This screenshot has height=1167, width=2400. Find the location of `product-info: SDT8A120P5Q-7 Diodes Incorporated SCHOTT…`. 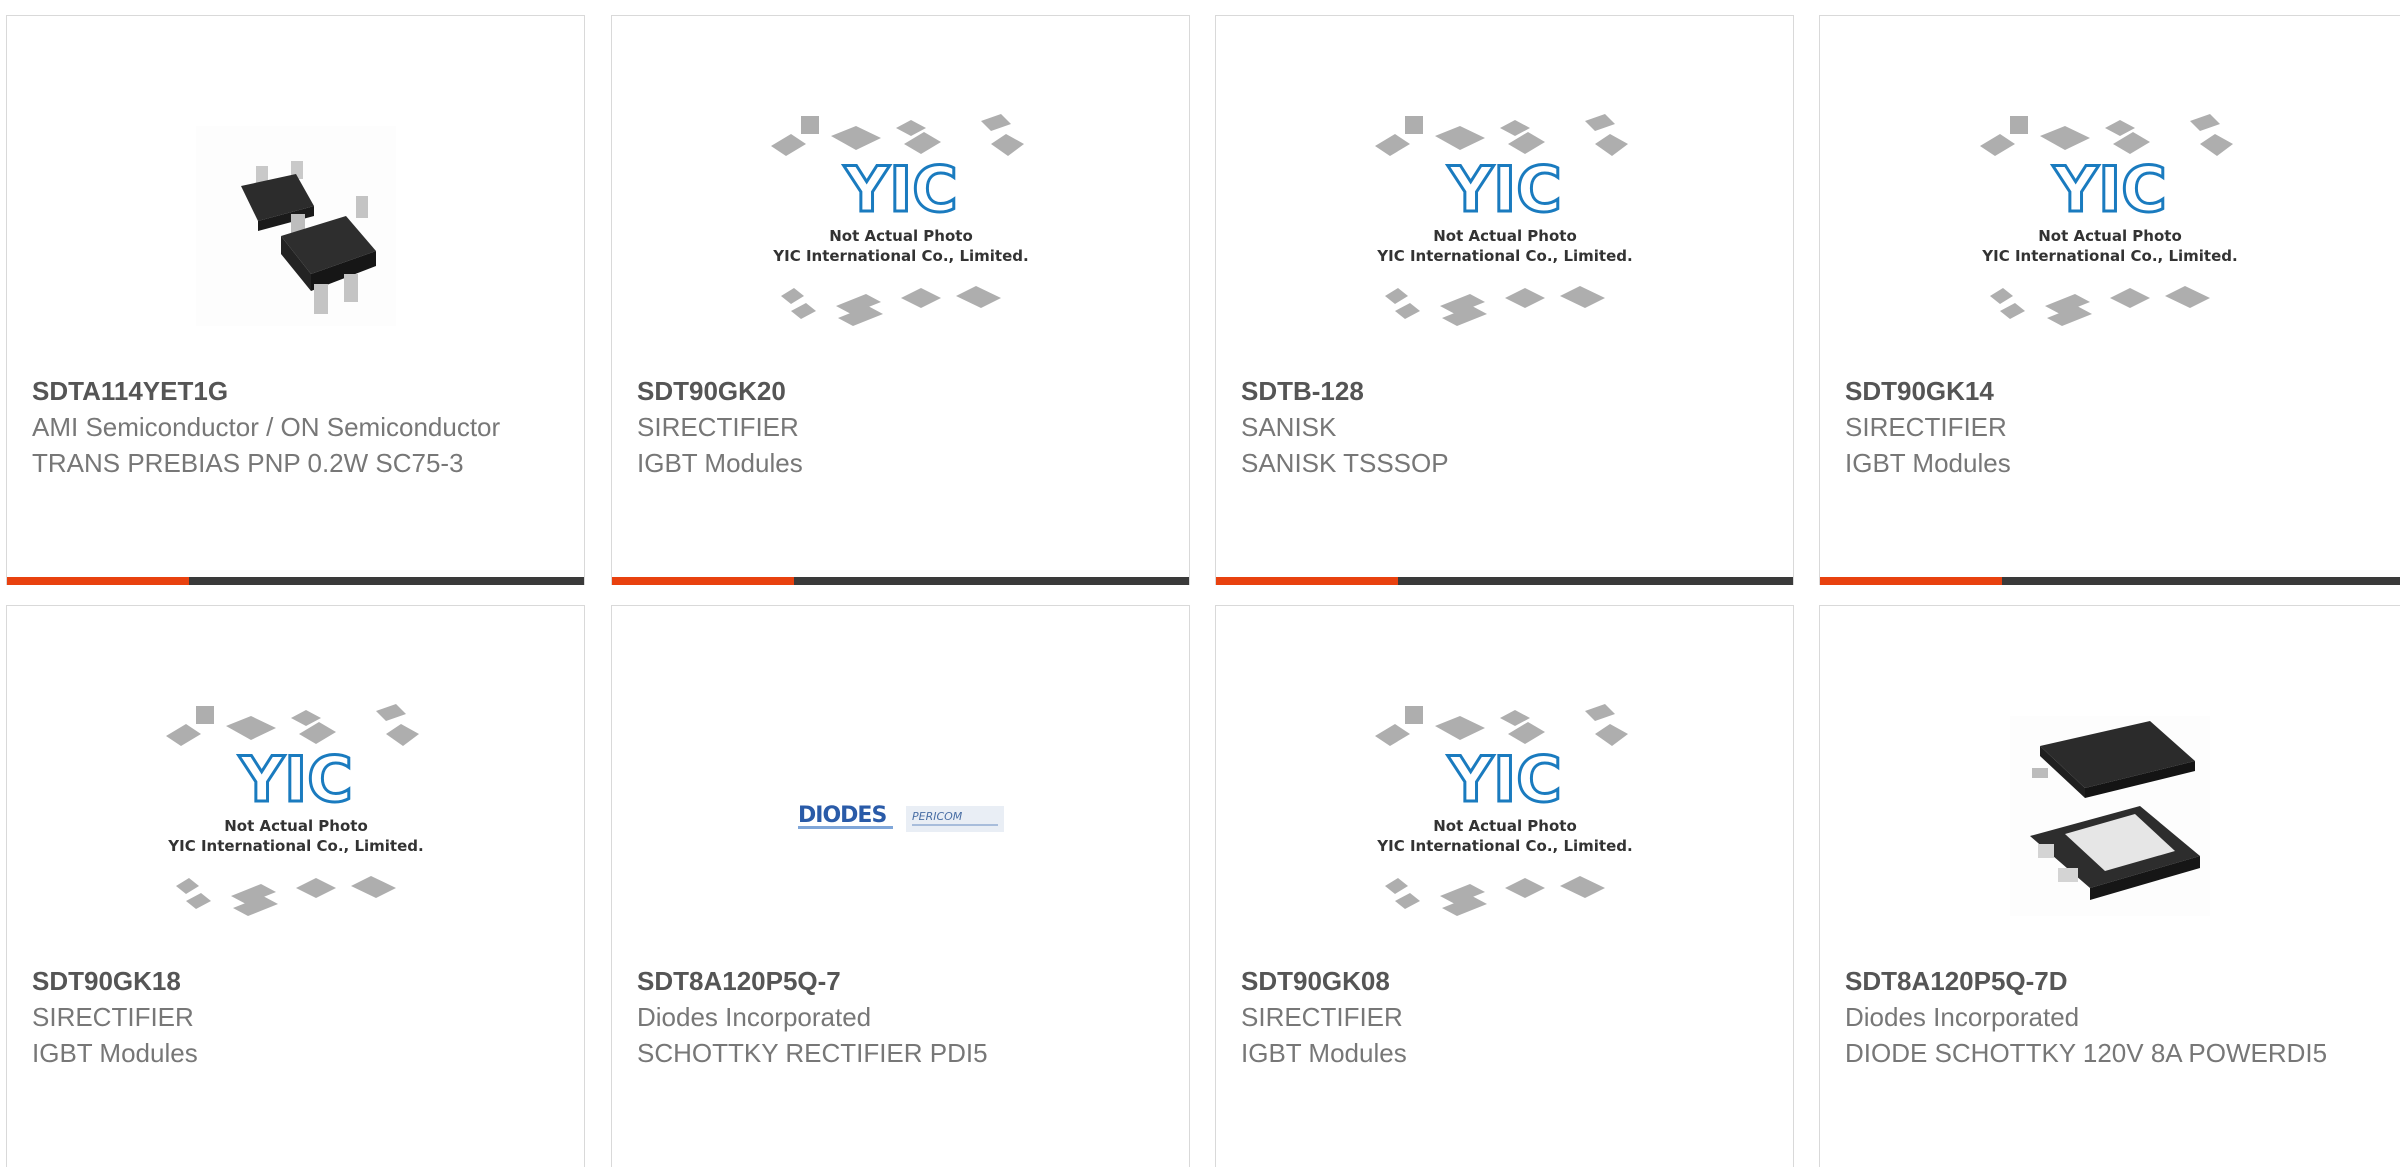

product-info: SDT8A120P5Q-7 Diodes Incorporated SCHOTT… is located at coordinates (900, 1017).